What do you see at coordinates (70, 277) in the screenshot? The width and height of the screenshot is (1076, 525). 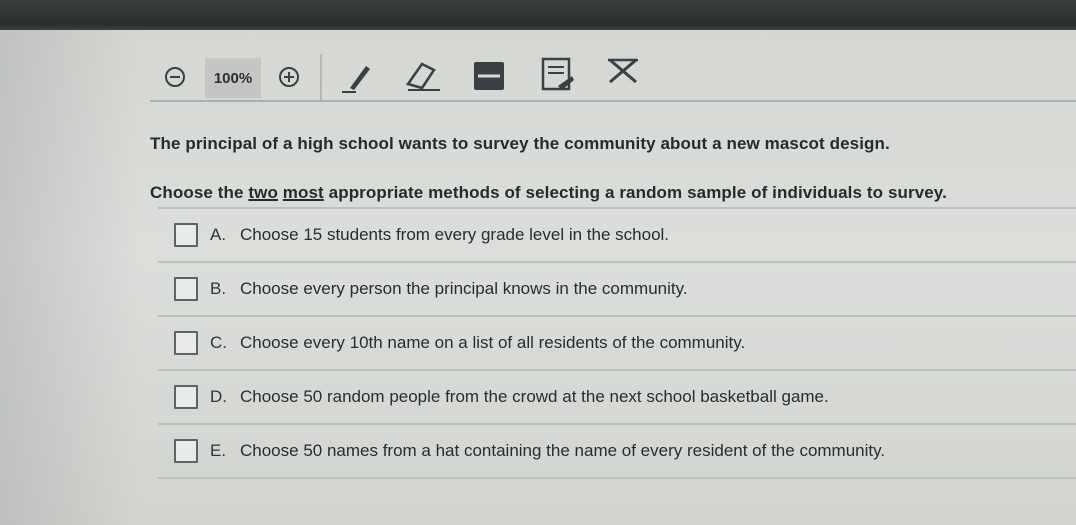 I see `screen-shade` at bounding box center [70, 277].